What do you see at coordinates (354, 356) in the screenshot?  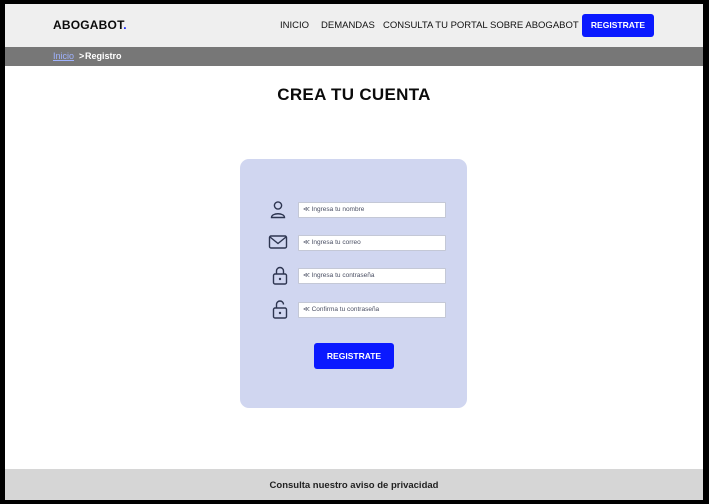 I see `register-submit-button: REGISTRATE` at bounding box center [354, 356].